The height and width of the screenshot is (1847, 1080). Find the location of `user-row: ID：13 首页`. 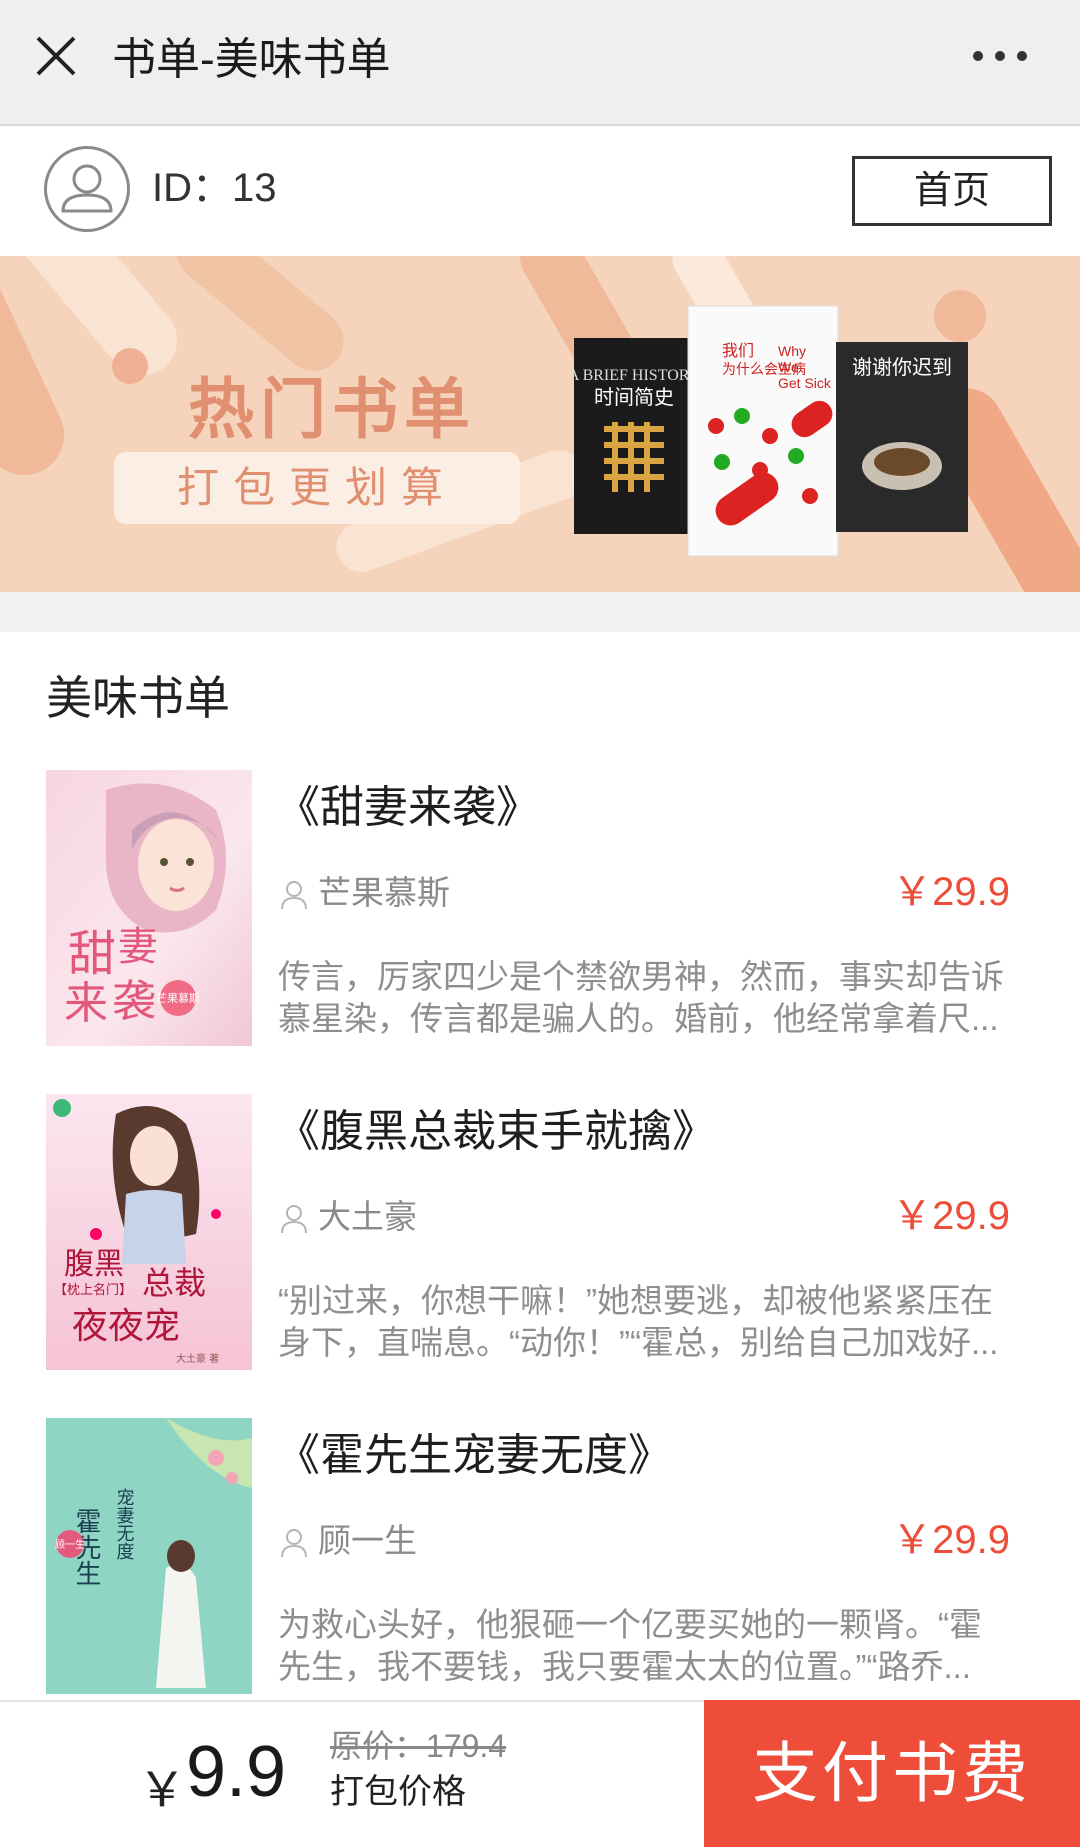

user-row: ID：13 首页 is located at coordinates (540, 192).